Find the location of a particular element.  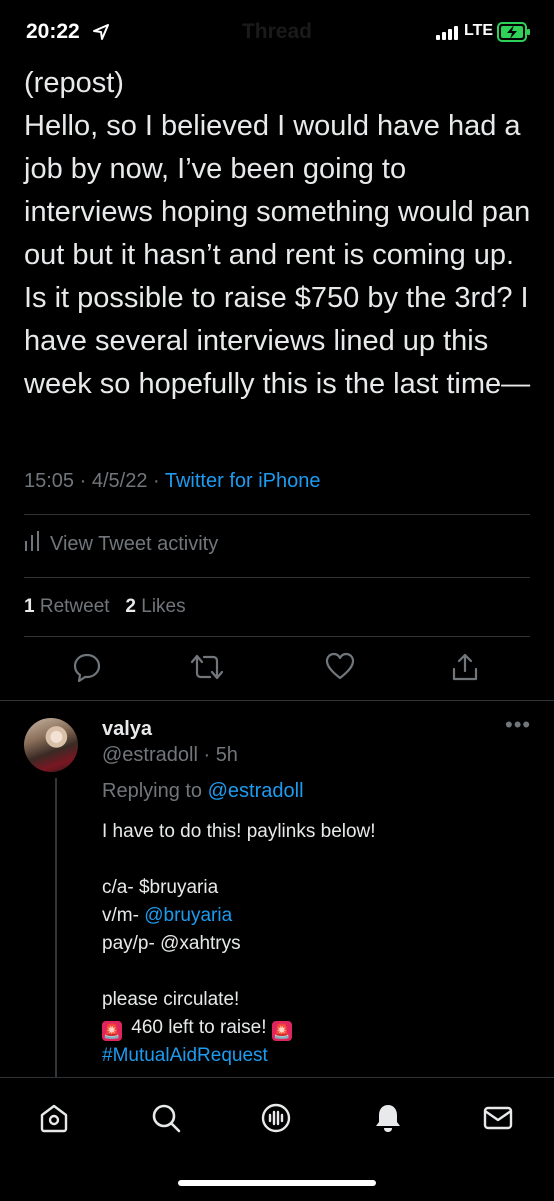

search-icon is located at coordinates (166, 1120).